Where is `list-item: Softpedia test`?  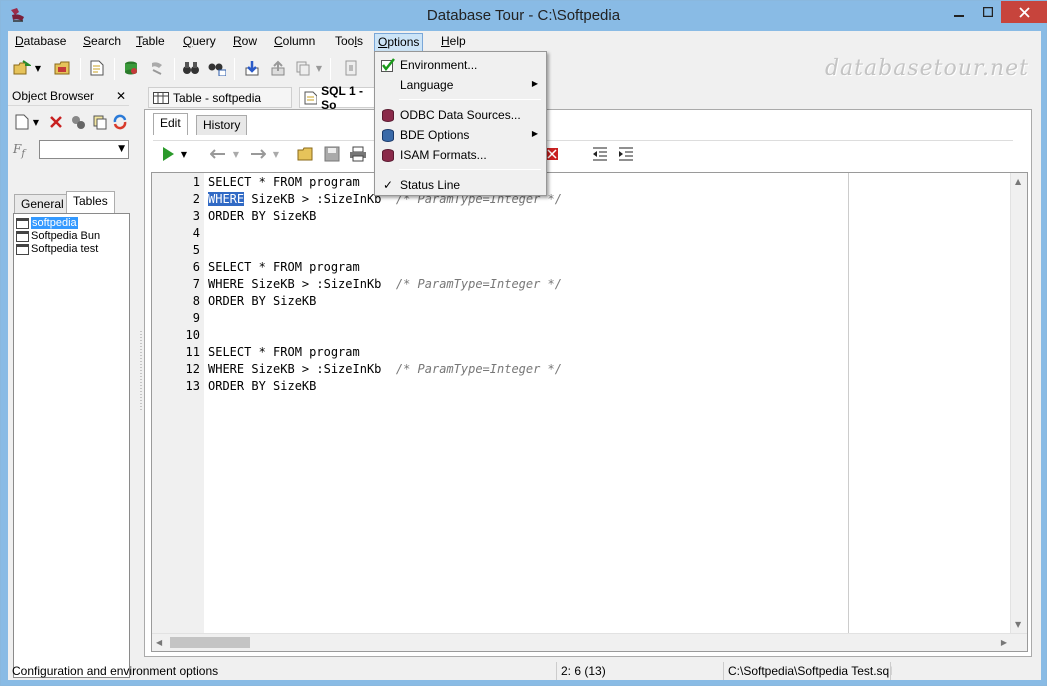
list-item: Softpedia test is located at coordinates (57, 249).